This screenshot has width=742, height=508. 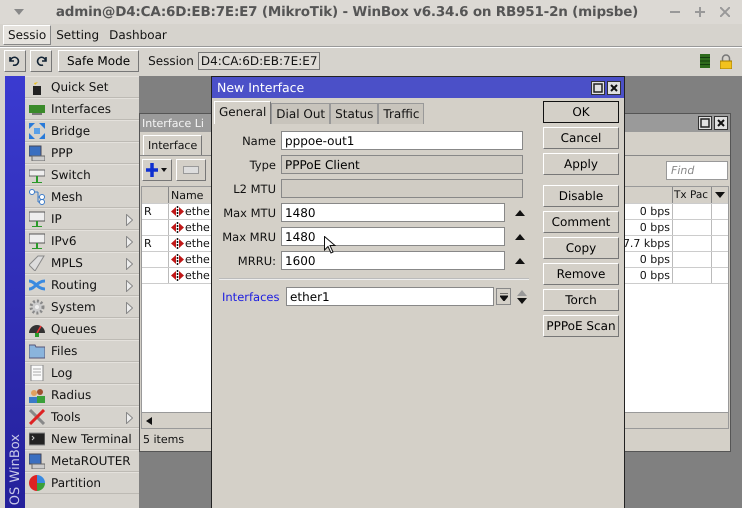 I want to click on safe-mode-button: Safe Mode, so click(x=99, y=61).